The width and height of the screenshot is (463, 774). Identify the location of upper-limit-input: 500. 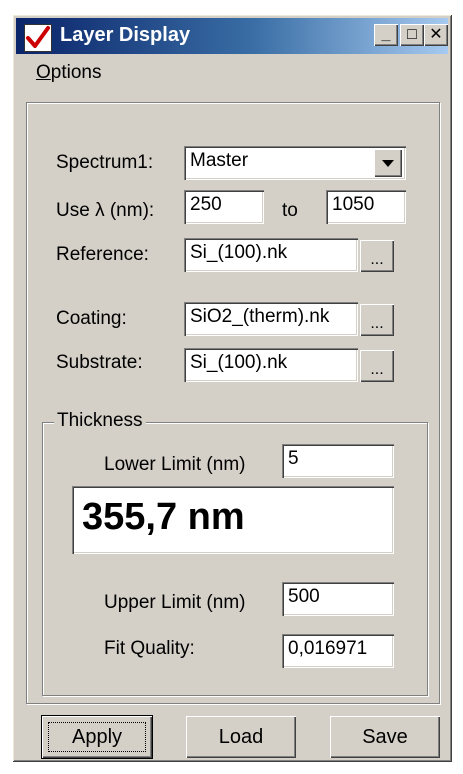
(338, 599).